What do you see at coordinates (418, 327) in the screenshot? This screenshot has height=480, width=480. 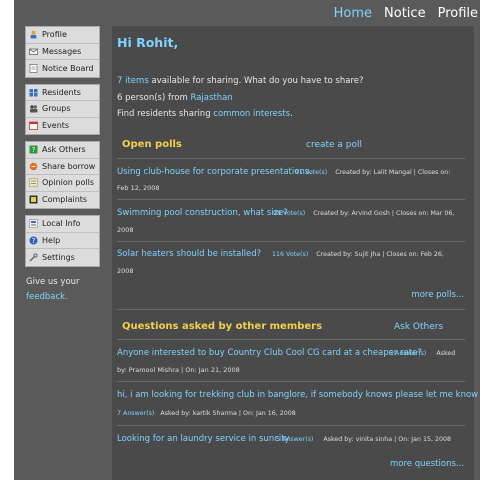 I see `ask-others-link: Ask Others` at bounding box center [418, 327].